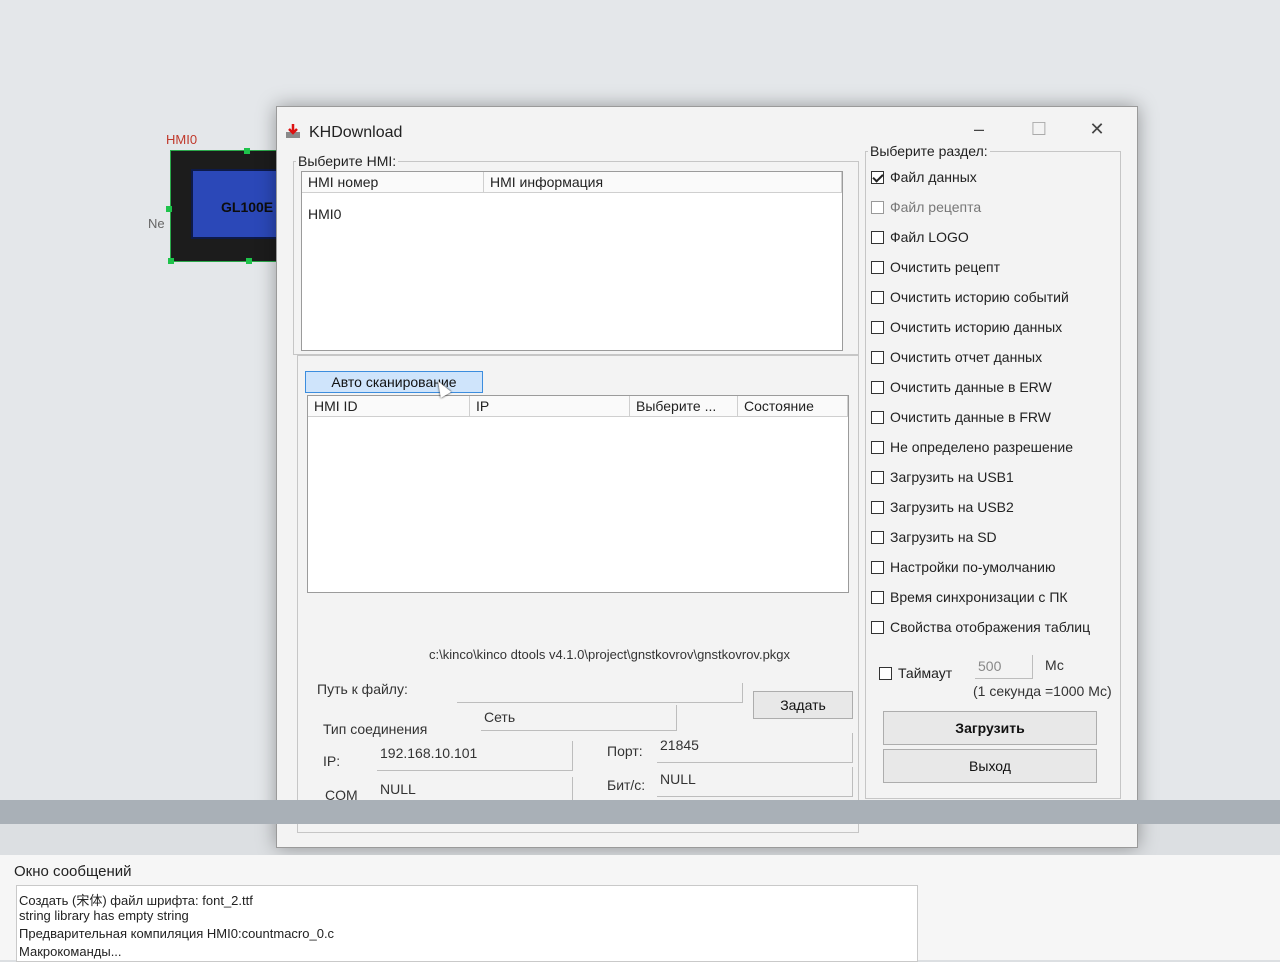 The height and width of the screenshot is (962, 1280). Describe the element at coordinates (1039, 129) in the screenshot. I see `maximize-icon: ☐` at that location.